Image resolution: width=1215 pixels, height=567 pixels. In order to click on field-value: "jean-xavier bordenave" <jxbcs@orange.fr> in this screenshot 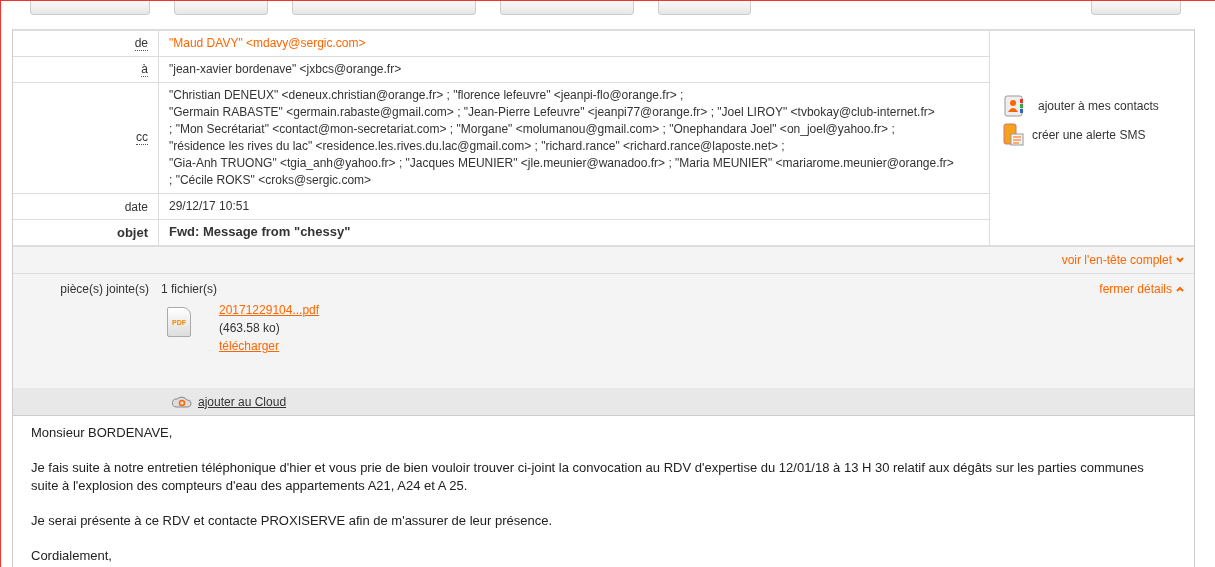, I will do `click(285, 69)`.